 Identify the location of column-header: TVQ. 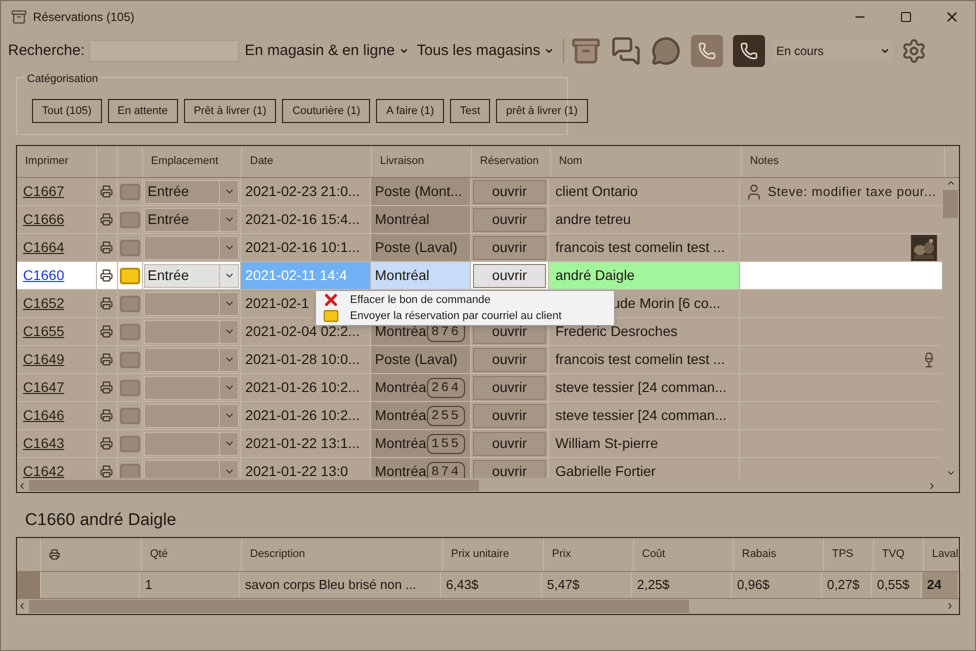
(899, 554).